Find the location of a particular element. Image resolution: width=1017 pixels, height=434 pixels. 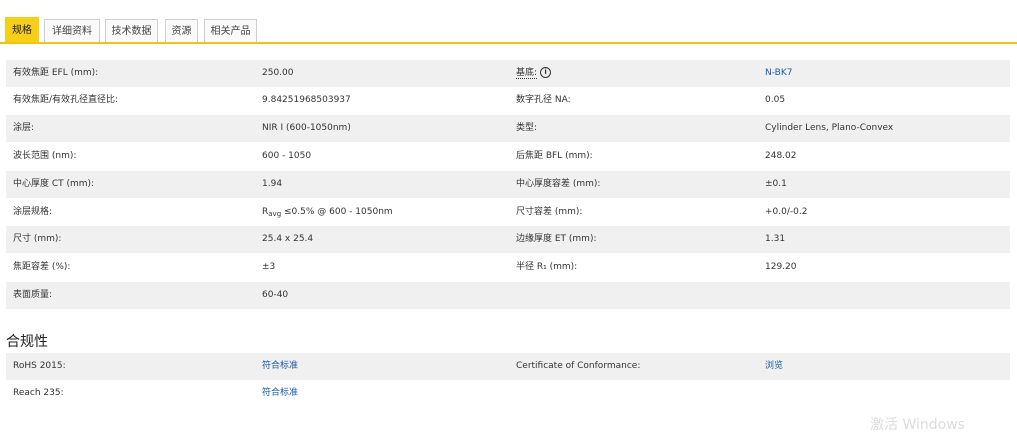

spec-value: Ravg ≤0.5% @ 600 - 1050nm is located at coordinates (327, 212).